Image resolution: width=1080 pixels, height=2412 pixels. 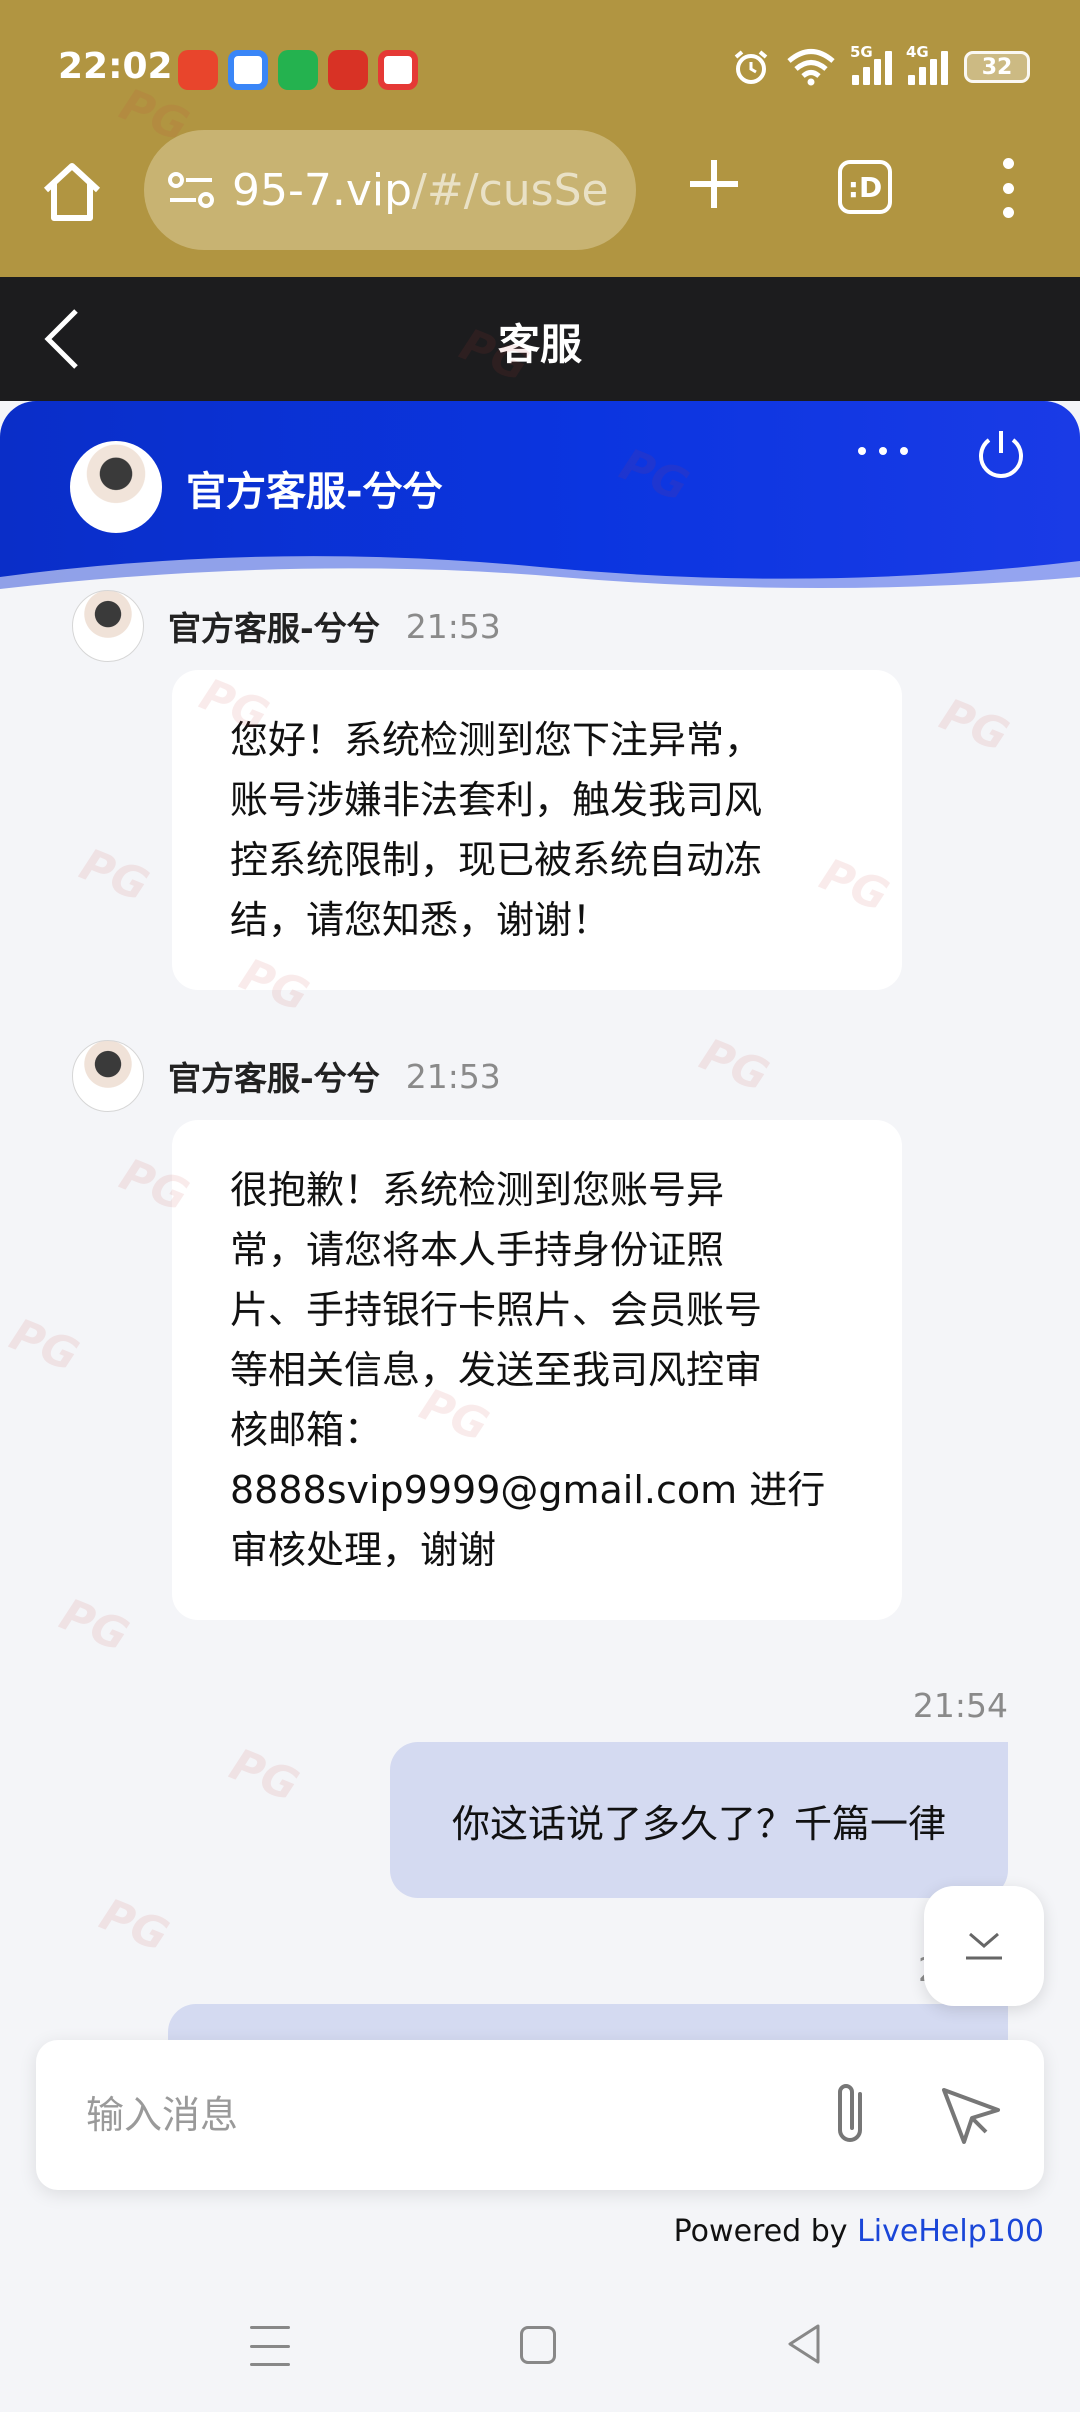 What do you see at coordinates (871, 64) in the screenshot?
I see `signal-5g-icon: 5G` at bounding box center [871, 64].